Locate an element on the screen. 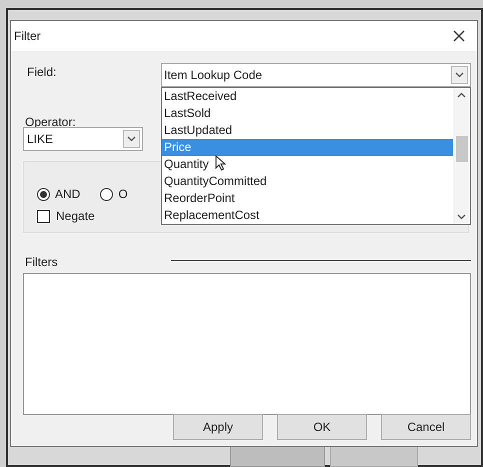 This screenshot has height=467, width=483. list-option: LastSold is located at coordinates (307, 113).